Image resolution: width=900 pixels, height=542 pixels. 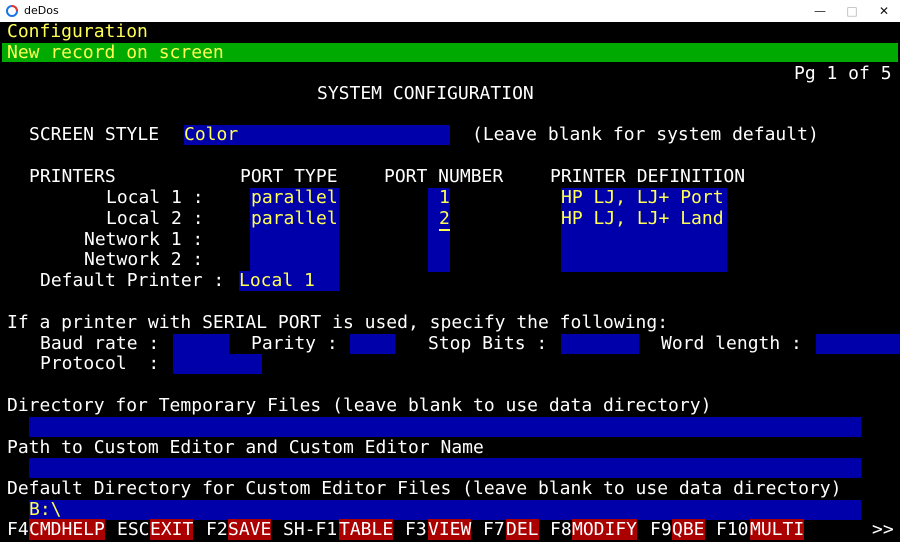 What do you see at coordinates (211, 135) in the screenshot?
I see `screen-style-value: Color` at bounding box center [211, 135].